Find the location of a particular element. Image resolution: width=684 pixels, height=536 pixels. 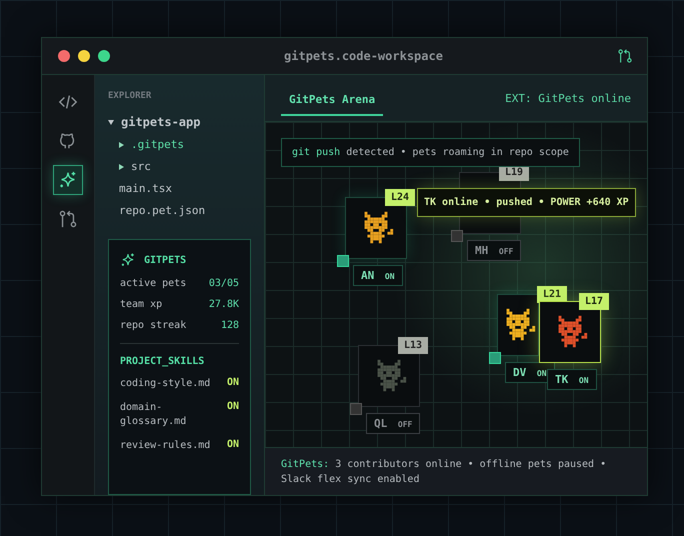

skill-name: domain-glossary.md is located at coordinates (154, 415).